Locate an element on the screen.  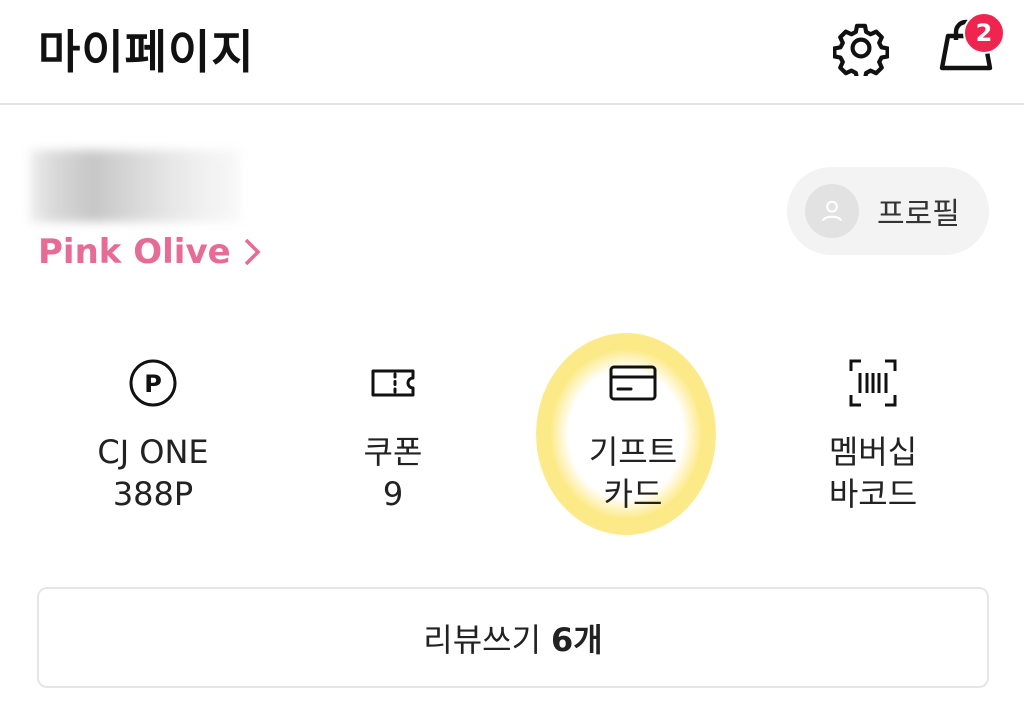
barcode-icon is located at coordinates (873, 383).